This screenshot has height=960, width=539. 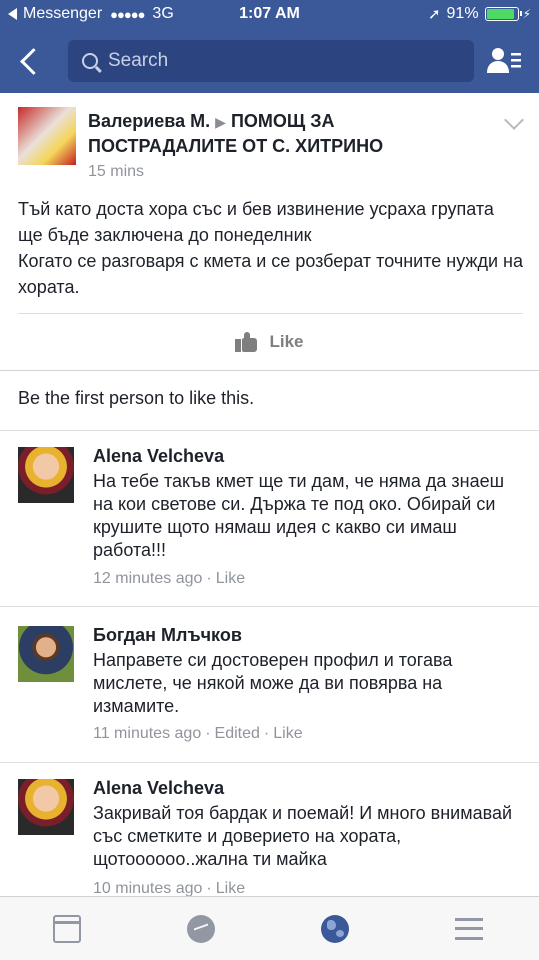 I want to click on tab-notifications, so click(x=335, y=928).